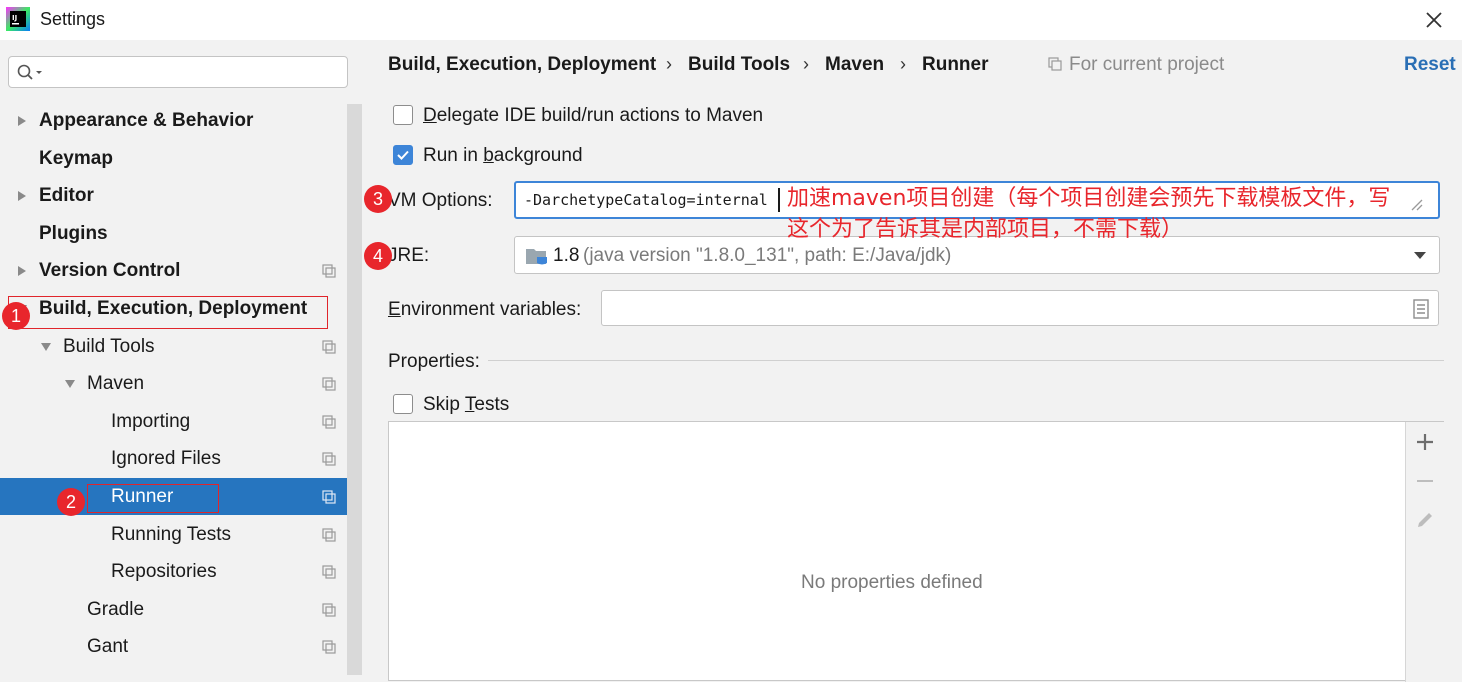  Describe the element at coordinates (538, 155) in the screenshot. I see `run-in-label-rest: ackground` at that location.